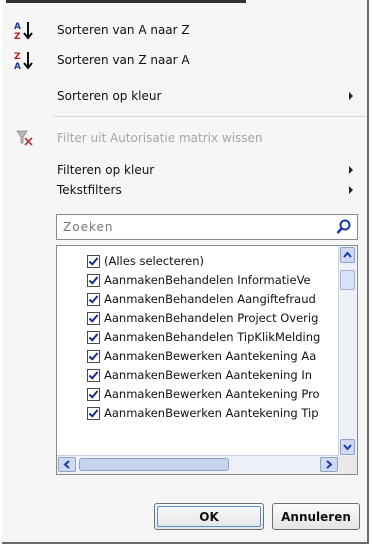 This screenshot has height=546, width=372. Describe the element at coordinates (347, 280) in the screenshot. I see `vertical-scroll-thumb` at that location.